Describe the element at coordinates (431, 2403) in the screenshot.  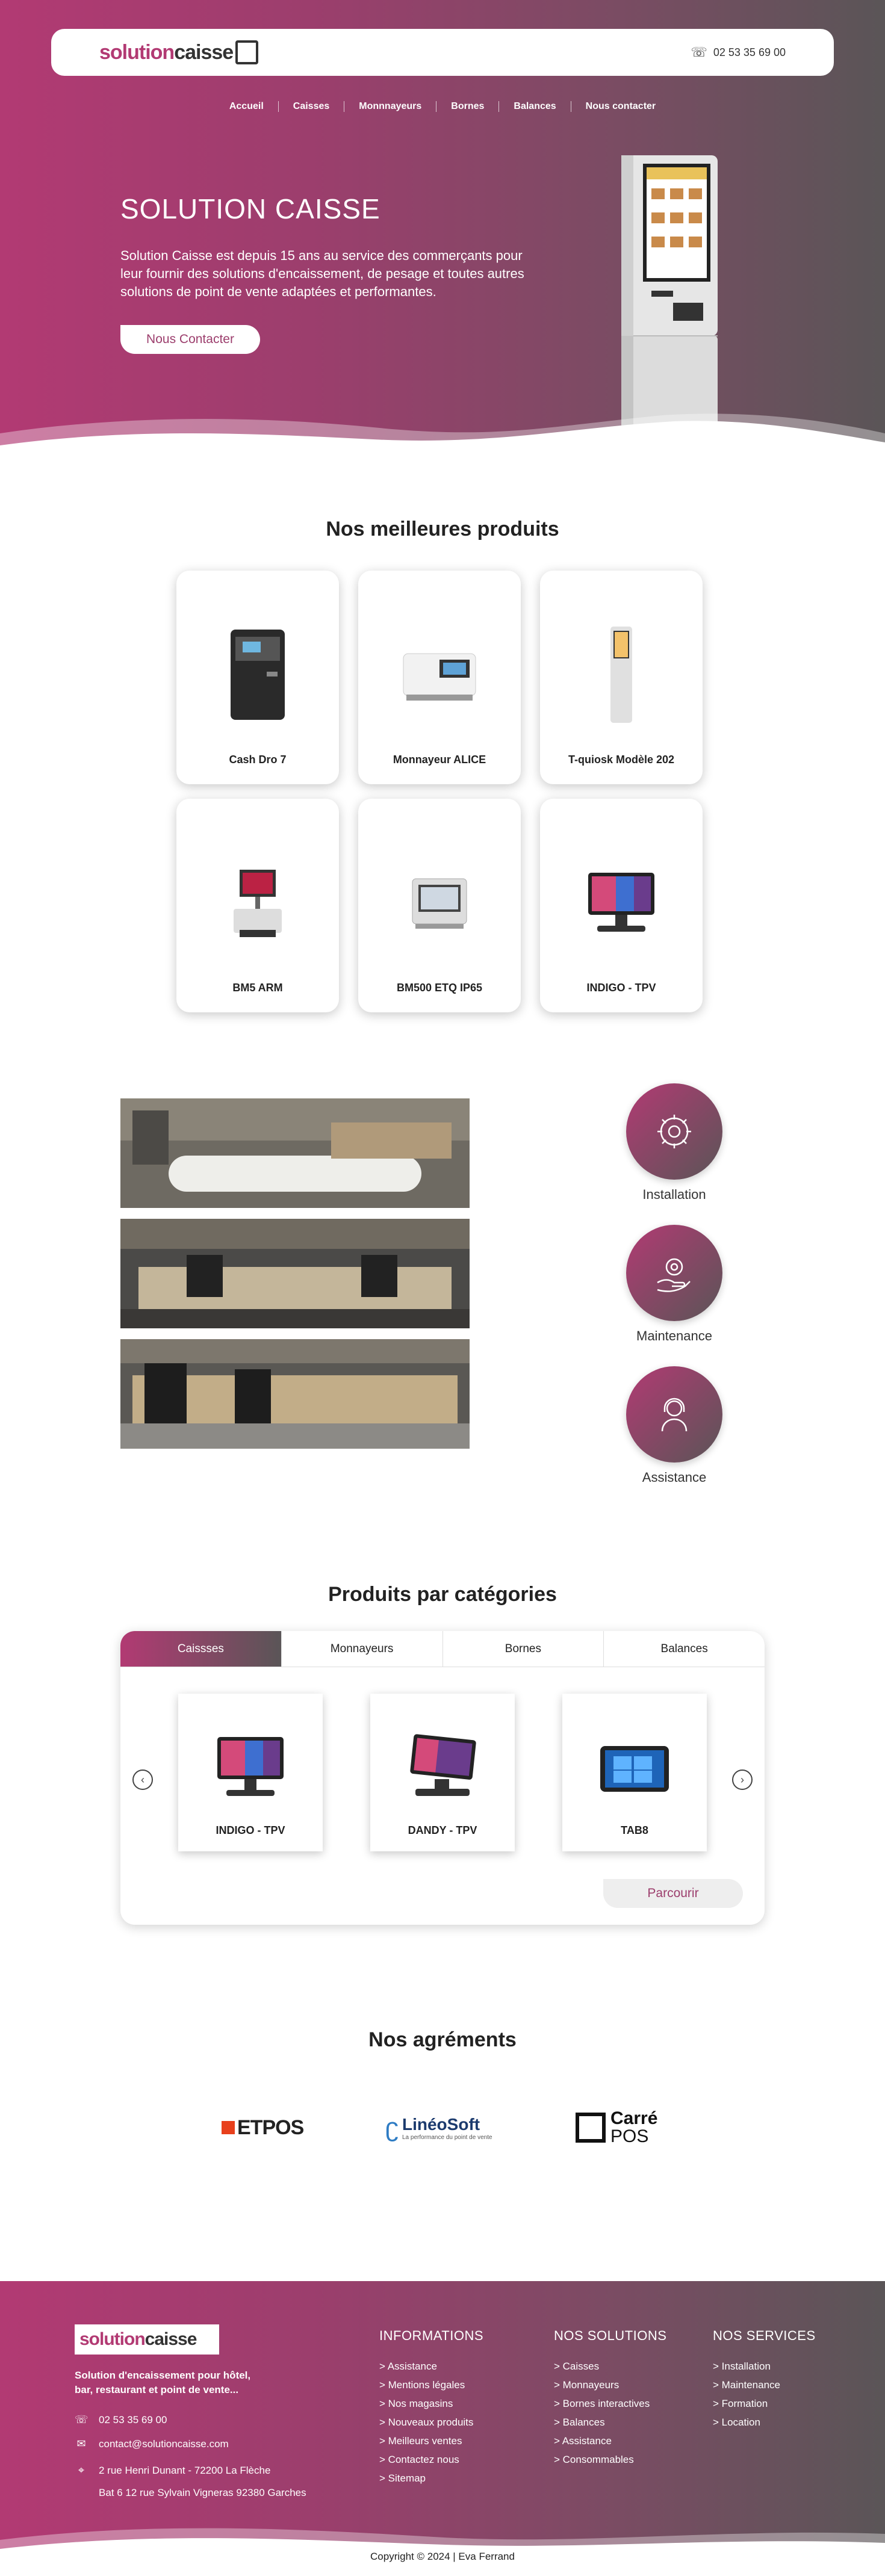
I see `footer-link: > Nos magasins` at that location.